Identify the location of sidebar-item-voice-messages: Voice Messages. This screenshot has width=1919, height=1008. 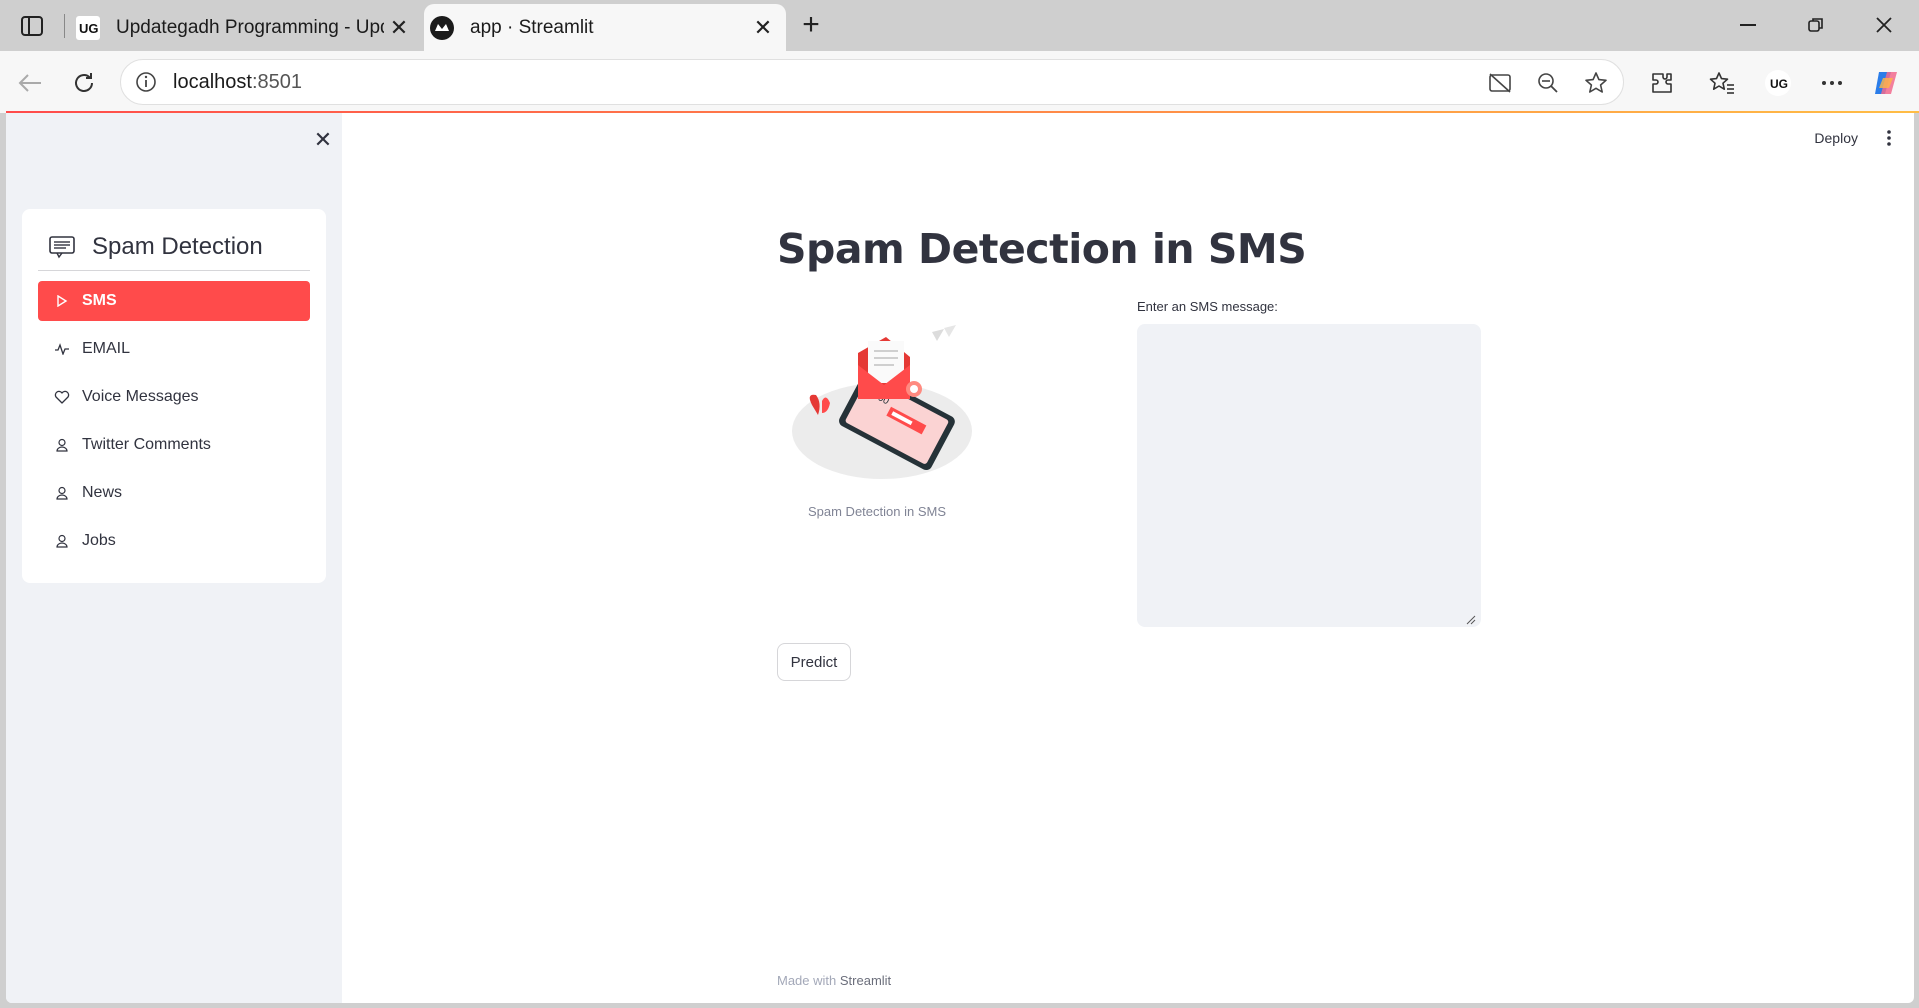
(174, 397).